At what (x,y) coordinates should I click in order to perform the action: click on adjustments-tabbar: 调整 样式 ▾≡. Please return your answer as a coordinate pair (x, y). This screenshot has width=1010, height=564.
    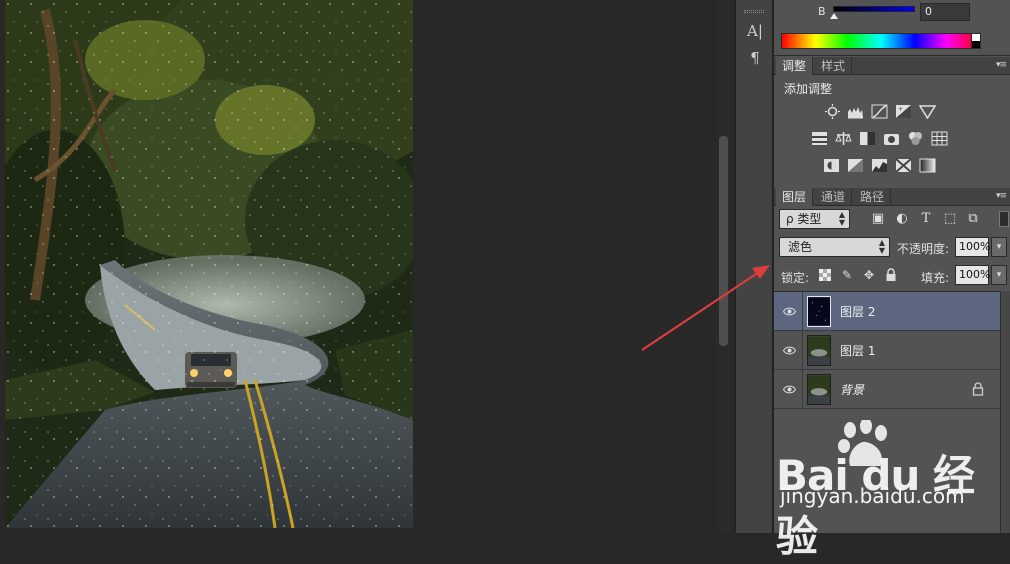
    Looking at the image, I should click on (892, 66).